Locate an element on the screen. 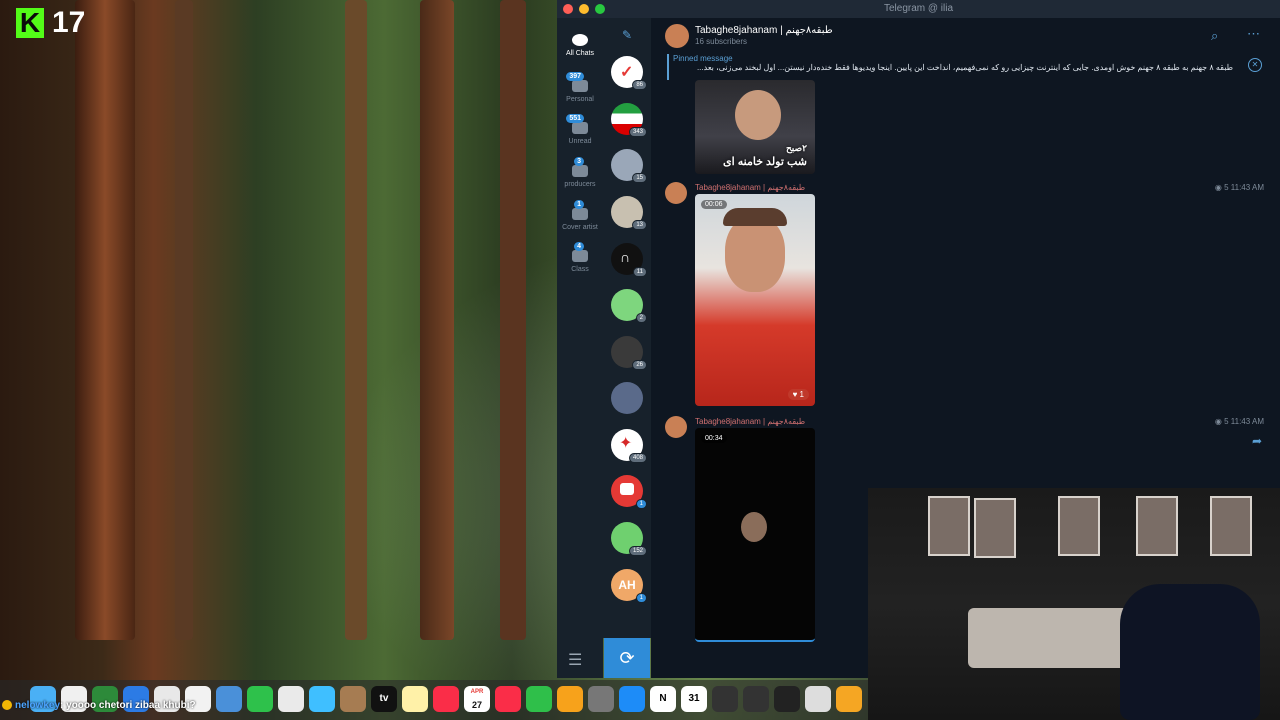 This screenshot has width=1280, height=720. close-pinned-icon: ✕ is located at coordinates (1255, 65).